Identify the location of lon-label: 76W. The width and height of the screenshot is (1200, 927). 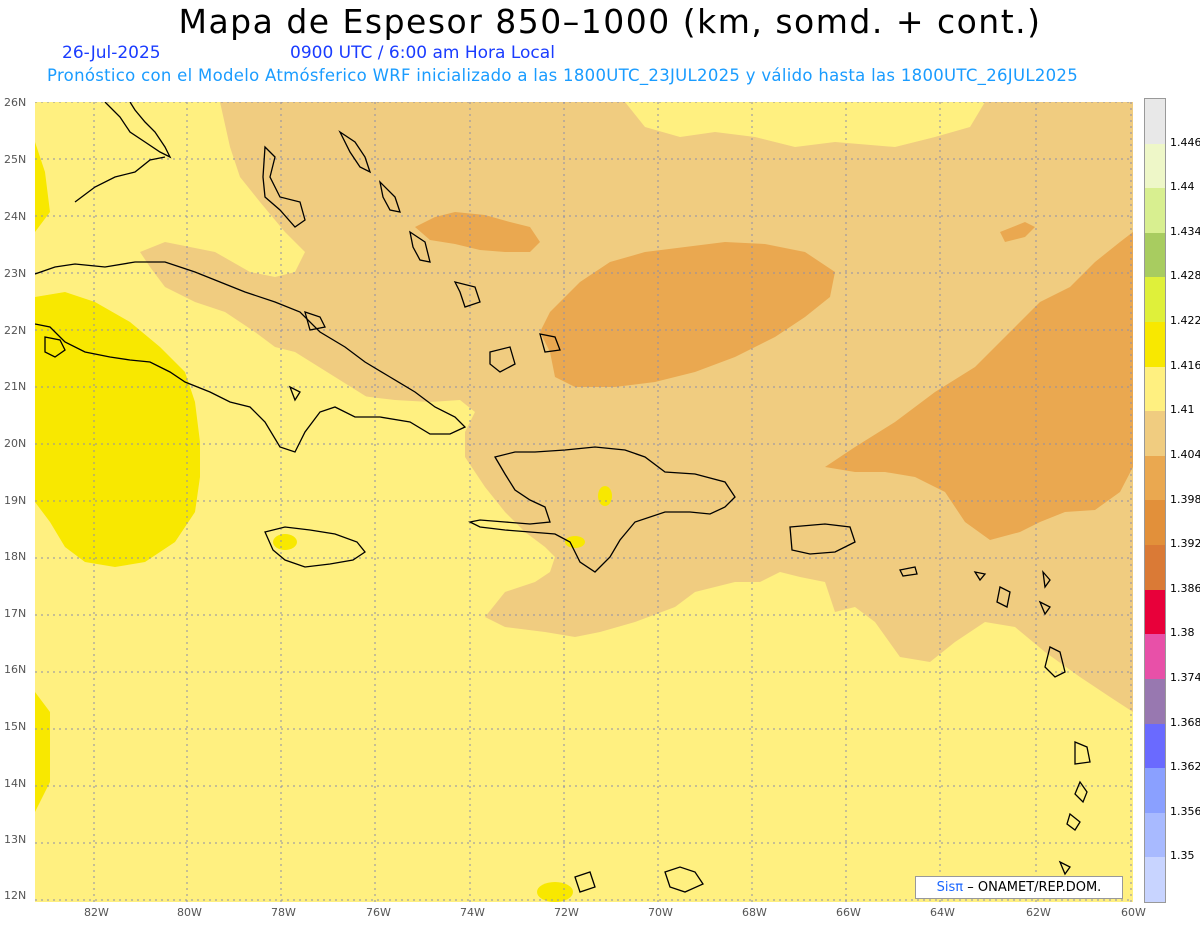
(378, 912).